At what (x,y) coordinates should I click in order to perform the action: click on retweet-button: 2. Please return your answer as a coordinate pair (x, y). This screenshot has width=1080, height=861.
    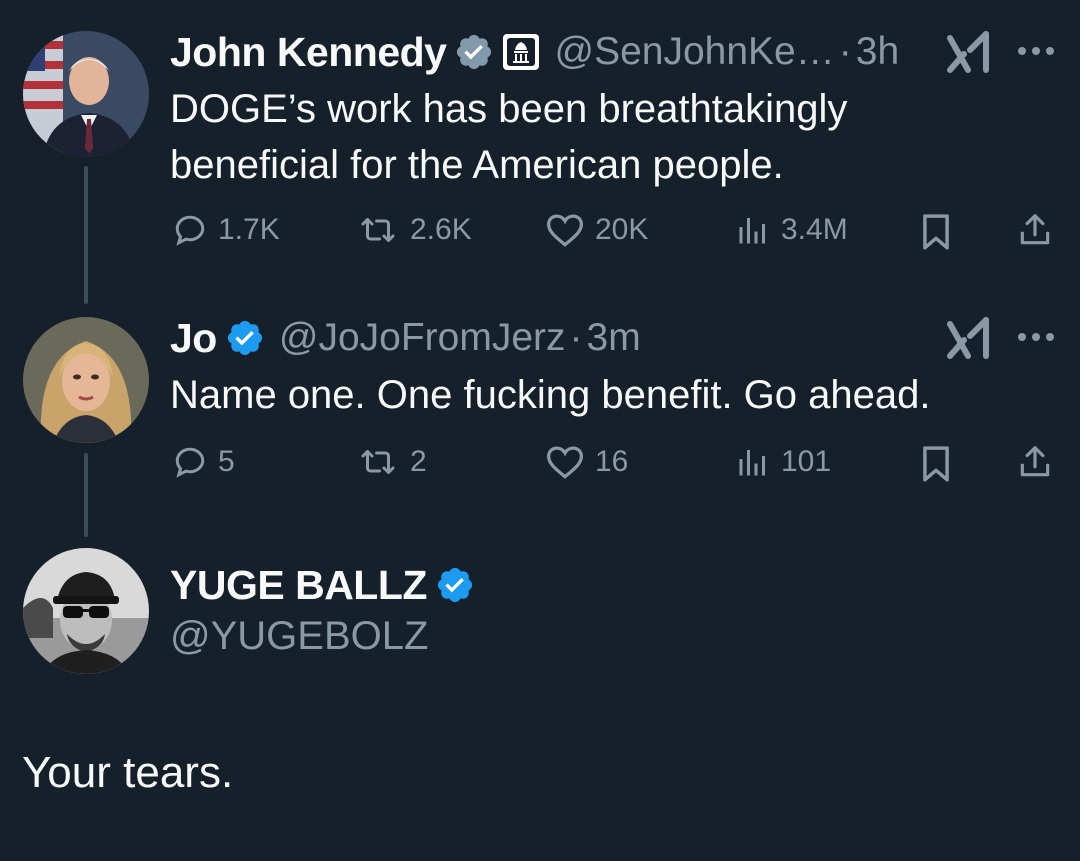
    Looking at the image, I should click on (391, 462).